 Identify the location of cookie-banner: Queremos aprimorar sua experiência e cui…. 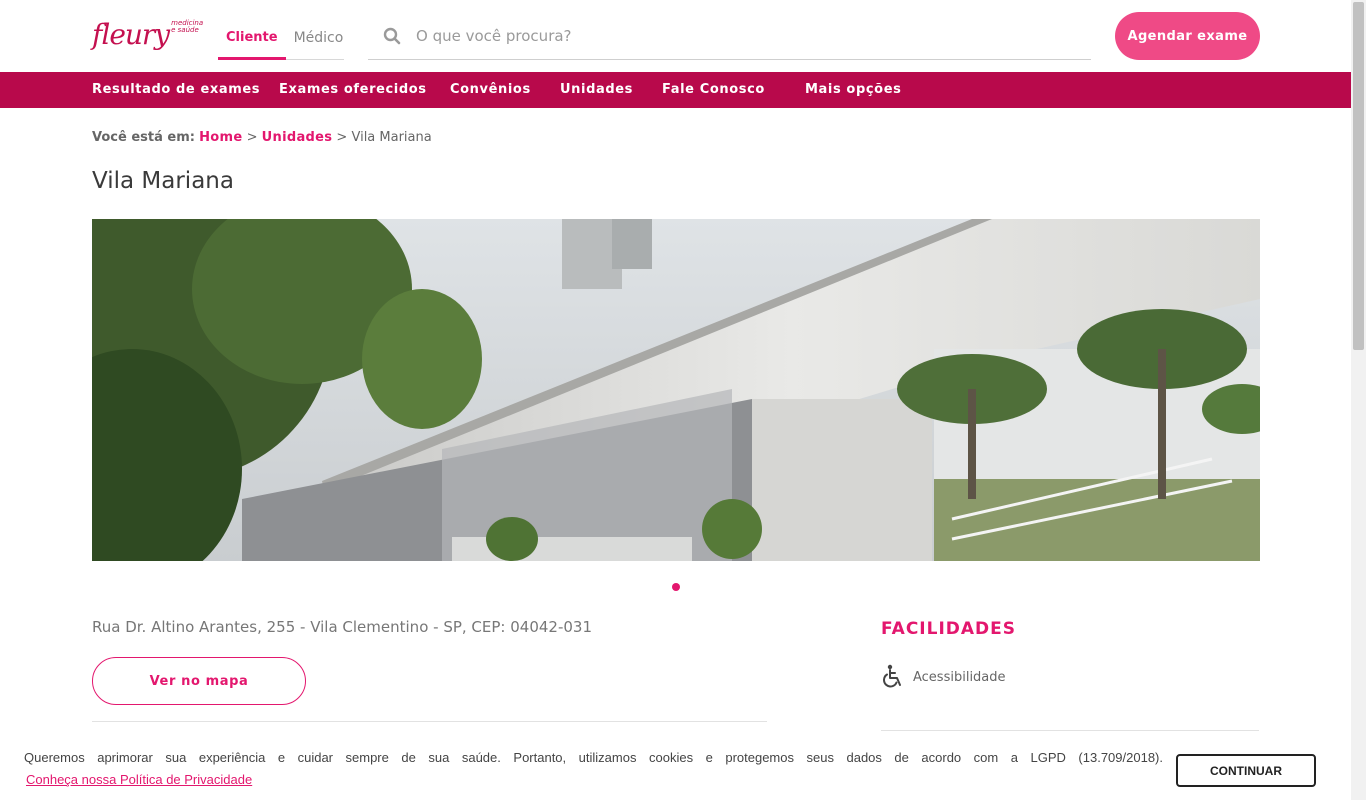
(675, 770).